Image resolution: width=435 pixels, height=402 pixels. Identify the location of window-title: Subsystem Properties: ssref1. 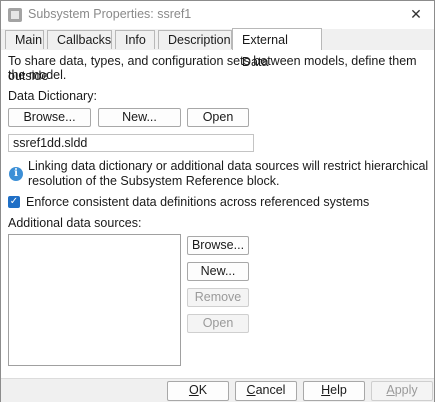
(110, 14).